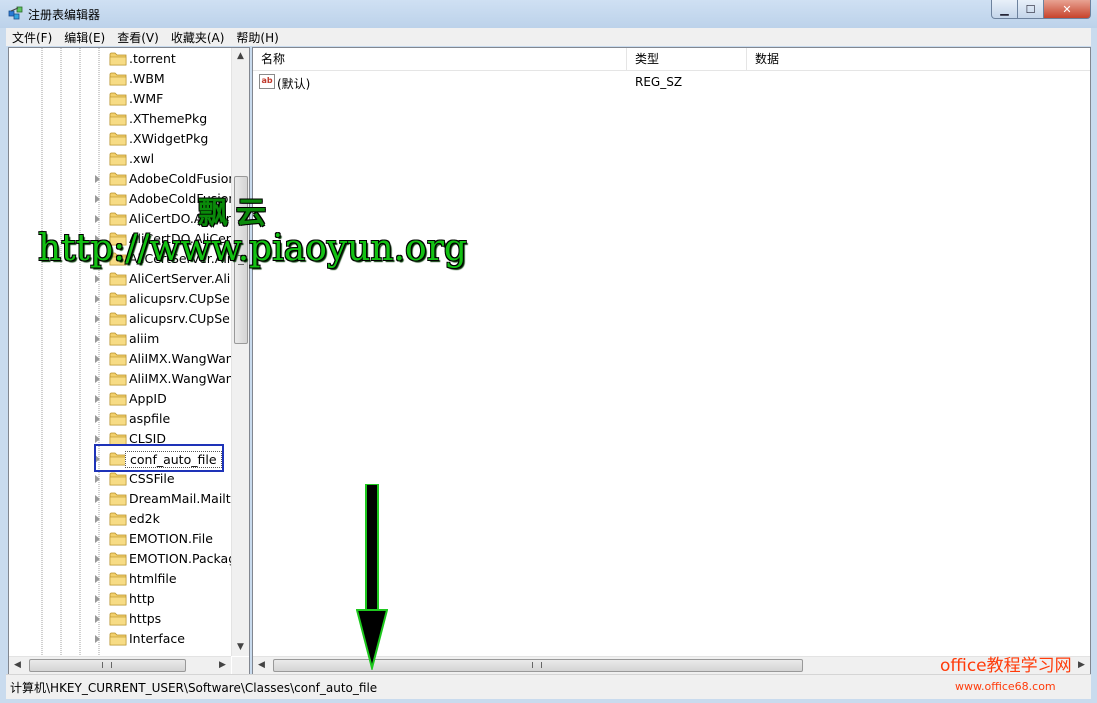  What do you see at coordinates (257, 37) in the screenshot?
I see `menu-help: 帮助(H)` at bounding box center [257, 37].